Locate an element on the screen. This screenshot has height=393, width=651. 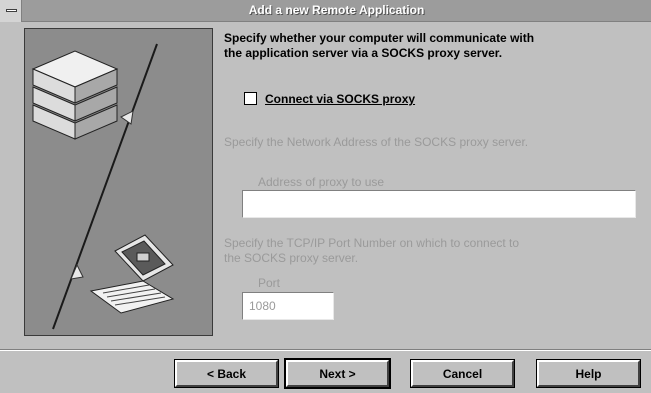
socks-proxy-checkbox-label: Connect via SOCKS proxy is located at coordinates (340, 99).